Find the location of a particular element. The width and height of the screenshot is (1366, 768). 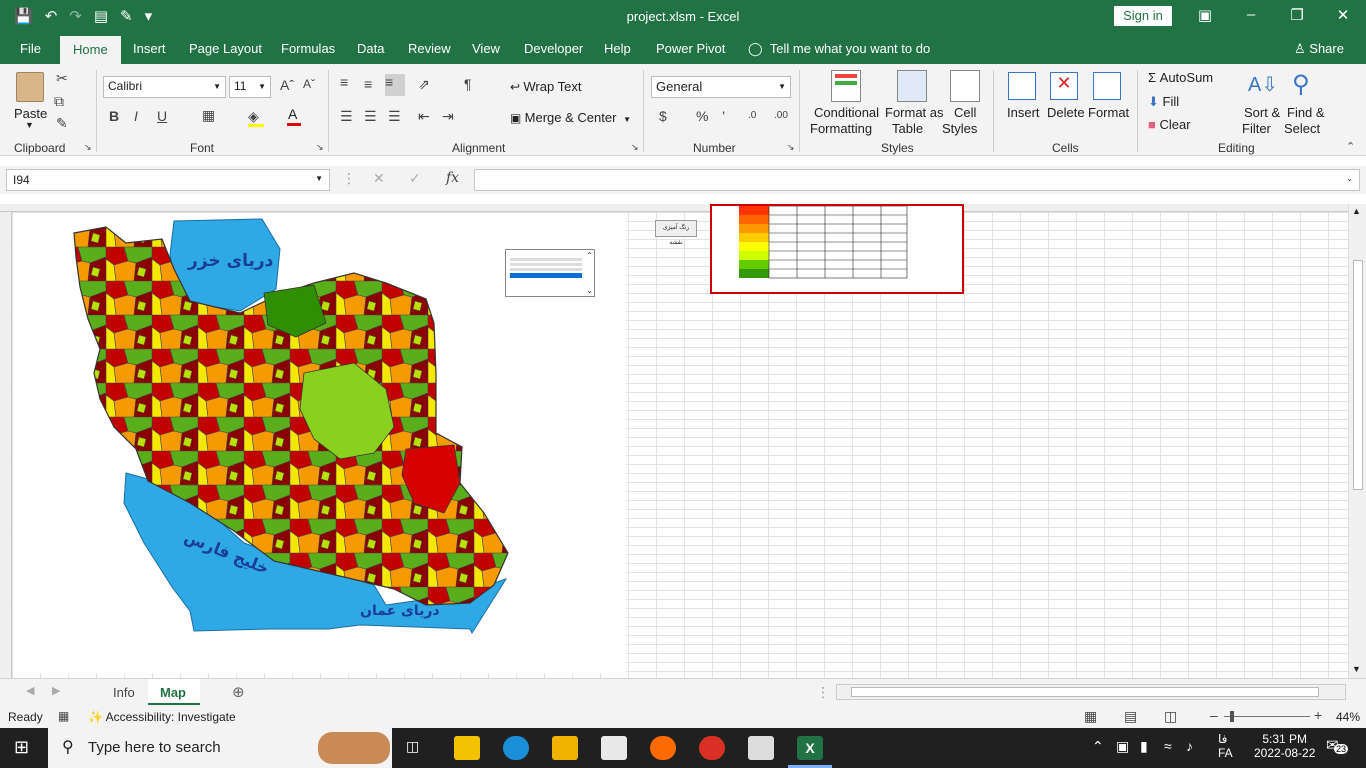

tab-review: Review is located at coordinates (429, 48).